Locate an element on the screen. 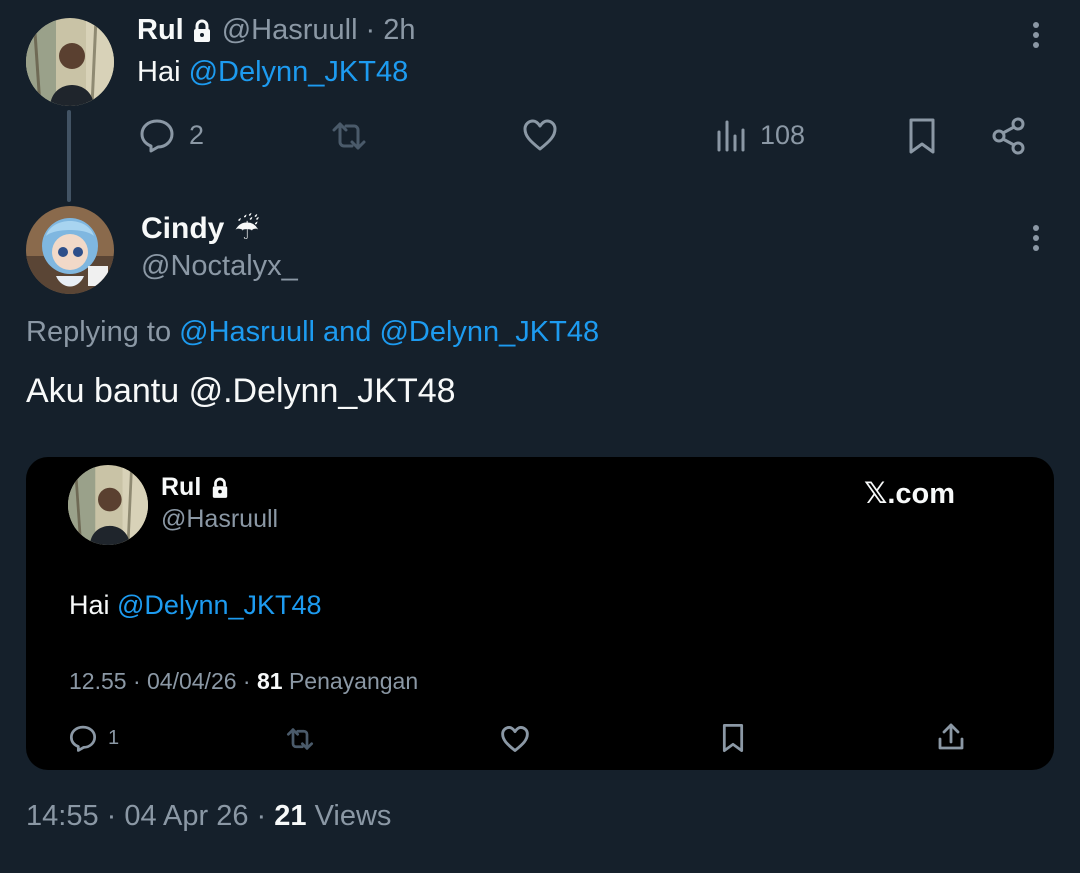 The width and height of the screenshot is (1080, 873). author-name-row: Cindy ☔ is located at coordinates (200, 229).